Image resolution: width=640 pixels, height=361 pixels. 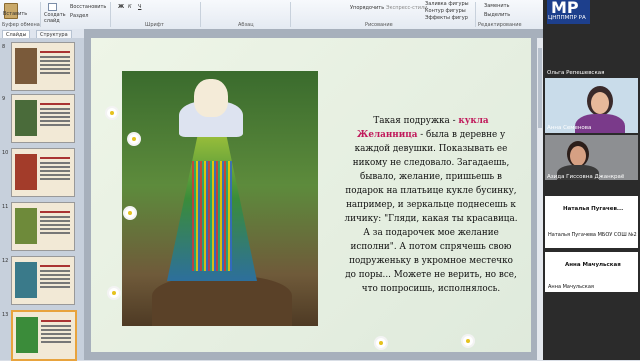 What do you see at coordinates (42, 34) in the screenshot?
I see `panel-tabs: Слайды Структура` at bounding box center [42, 34].